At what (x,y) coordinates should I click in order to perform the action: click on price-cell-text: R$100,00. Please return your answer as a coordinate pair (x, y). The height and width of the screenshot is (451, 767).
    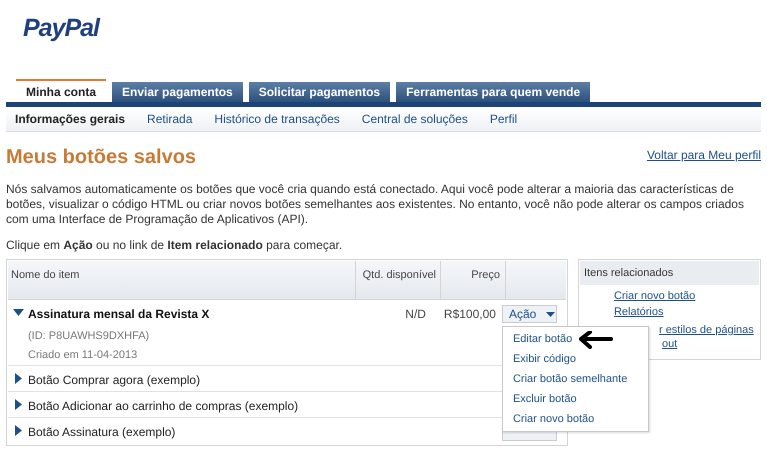
    Looking at the image, I should click on (469, 314).